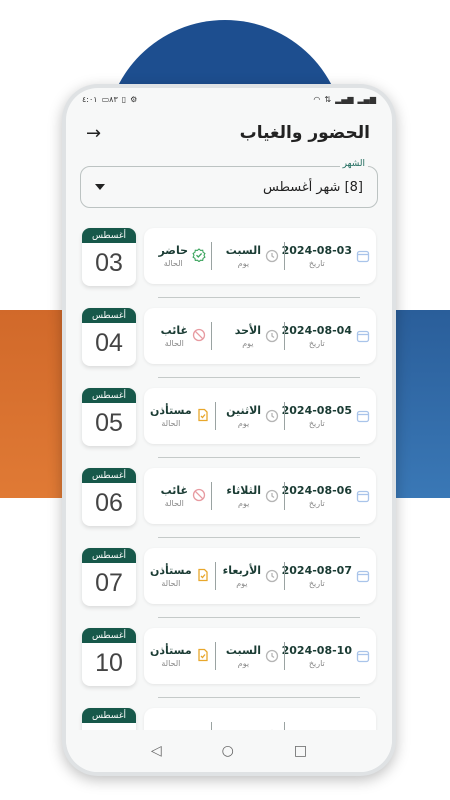  Describe the element at coordinates (124, 99) in the screenshot. I see `vibrate-icon: ▯` at that location.